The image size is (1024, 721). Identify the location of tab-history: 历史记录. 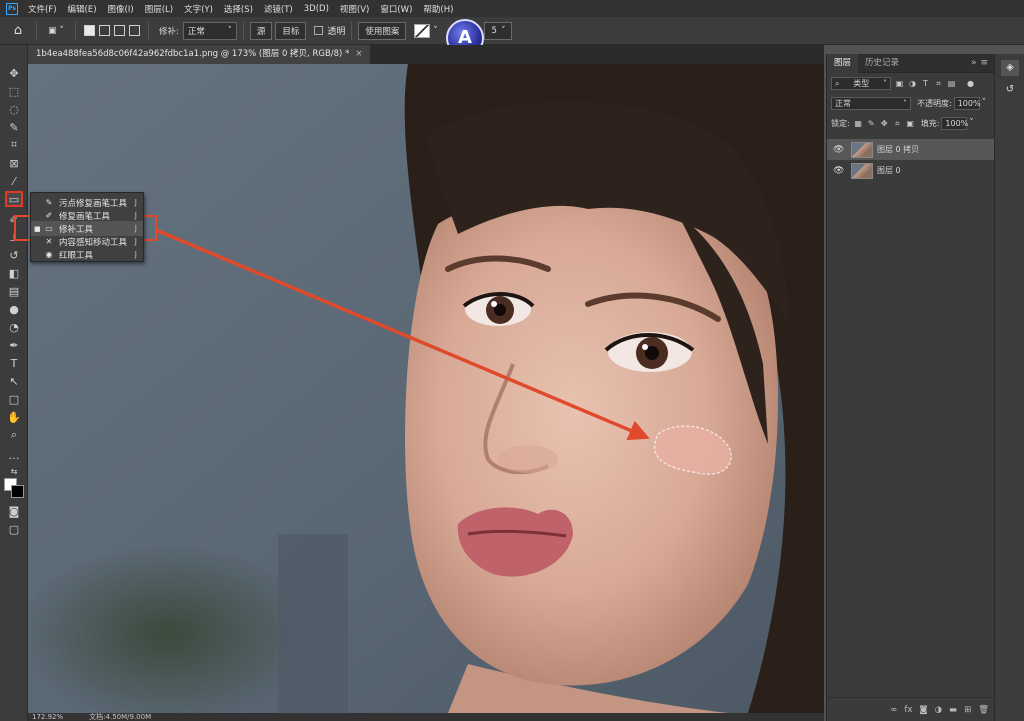
(882, 63).